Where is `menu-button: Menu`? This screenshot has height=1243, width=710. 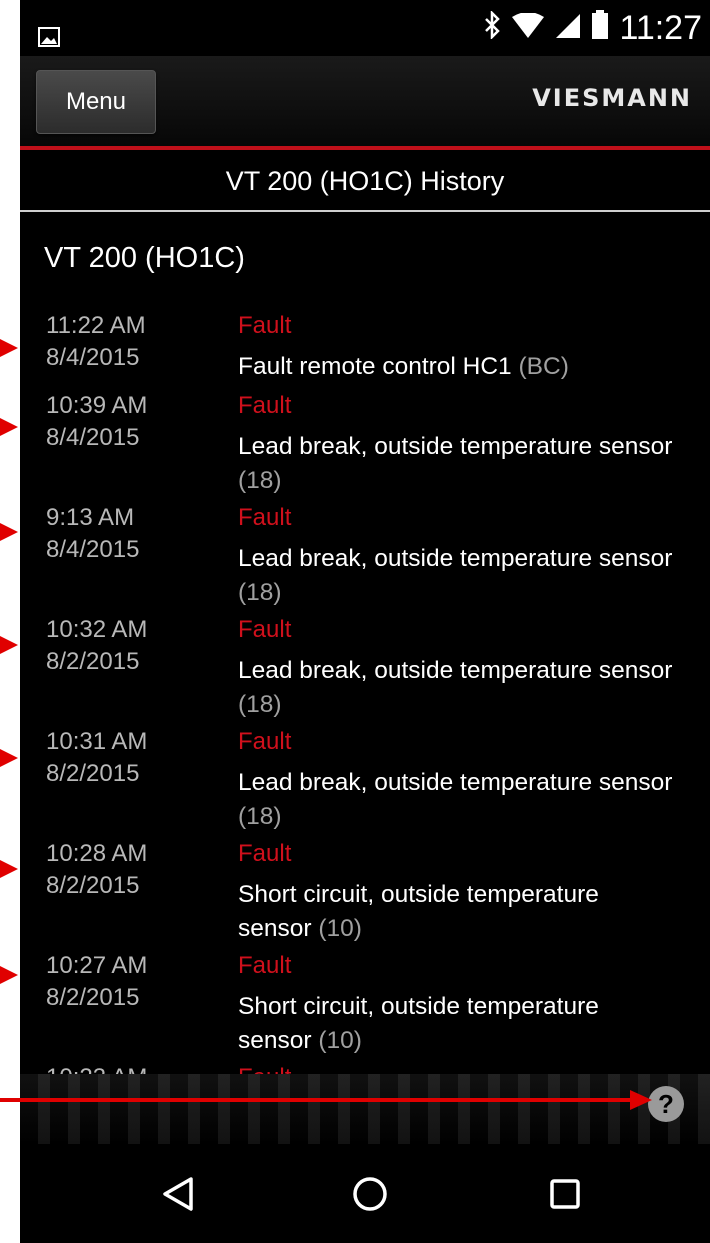
menu-button: Menu is located at coordinates (96, 102).